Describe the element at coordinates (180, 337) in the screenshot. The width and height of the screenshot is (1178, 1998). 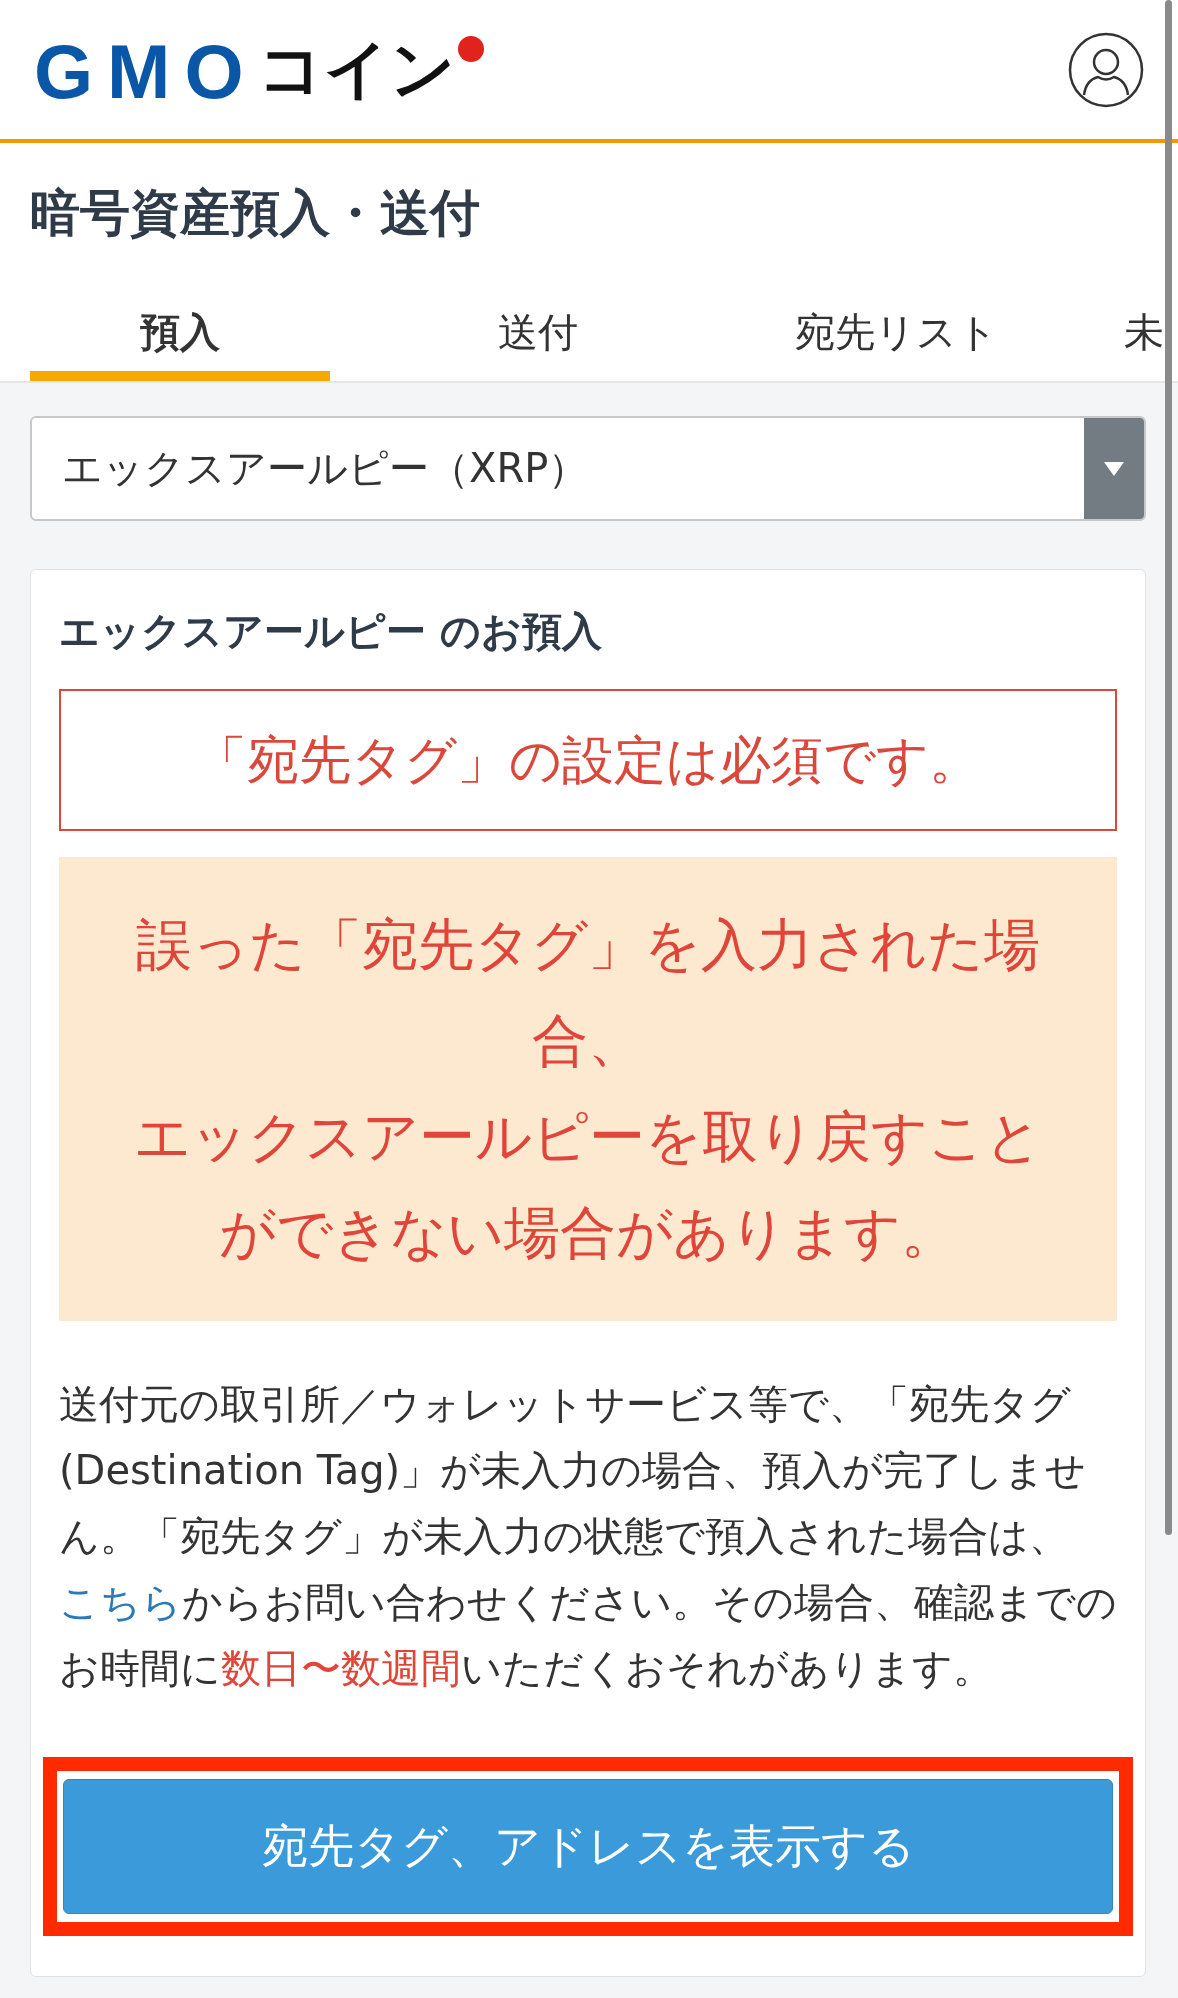
I see `tab: 預入` at that location.